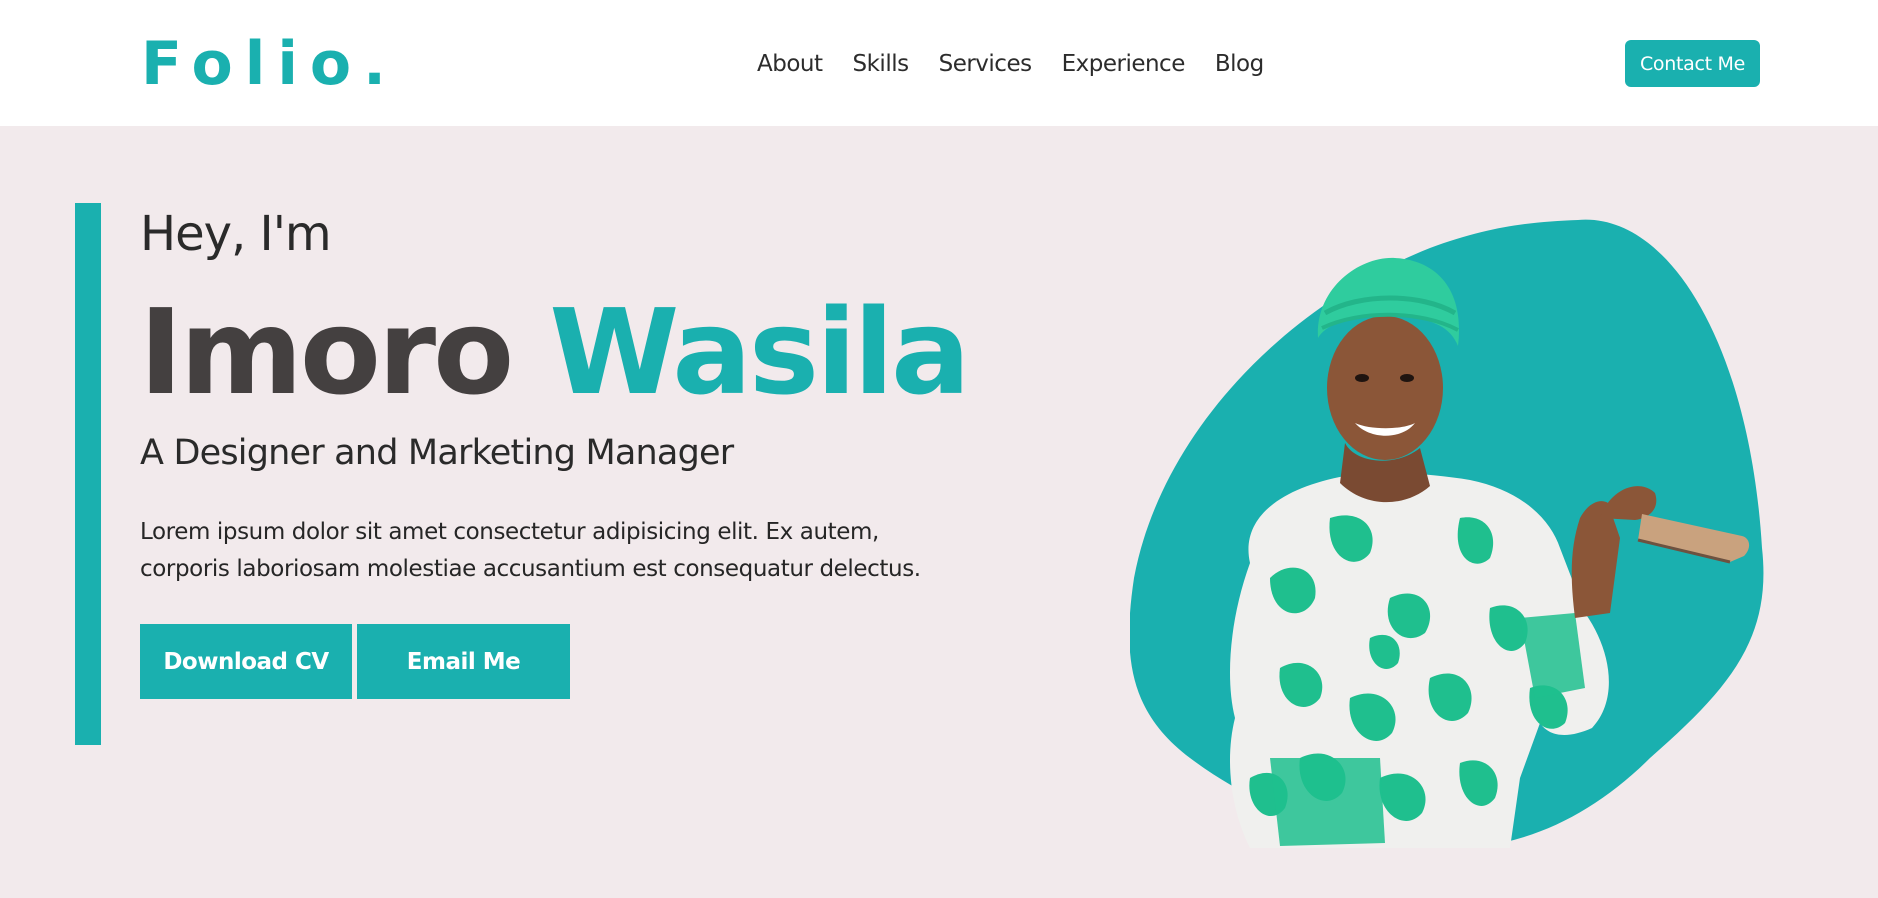 Image resolution: width=1878 pixels, height=898 pixels. I want to click on nav-experience: Experience, so click(1124, 64).